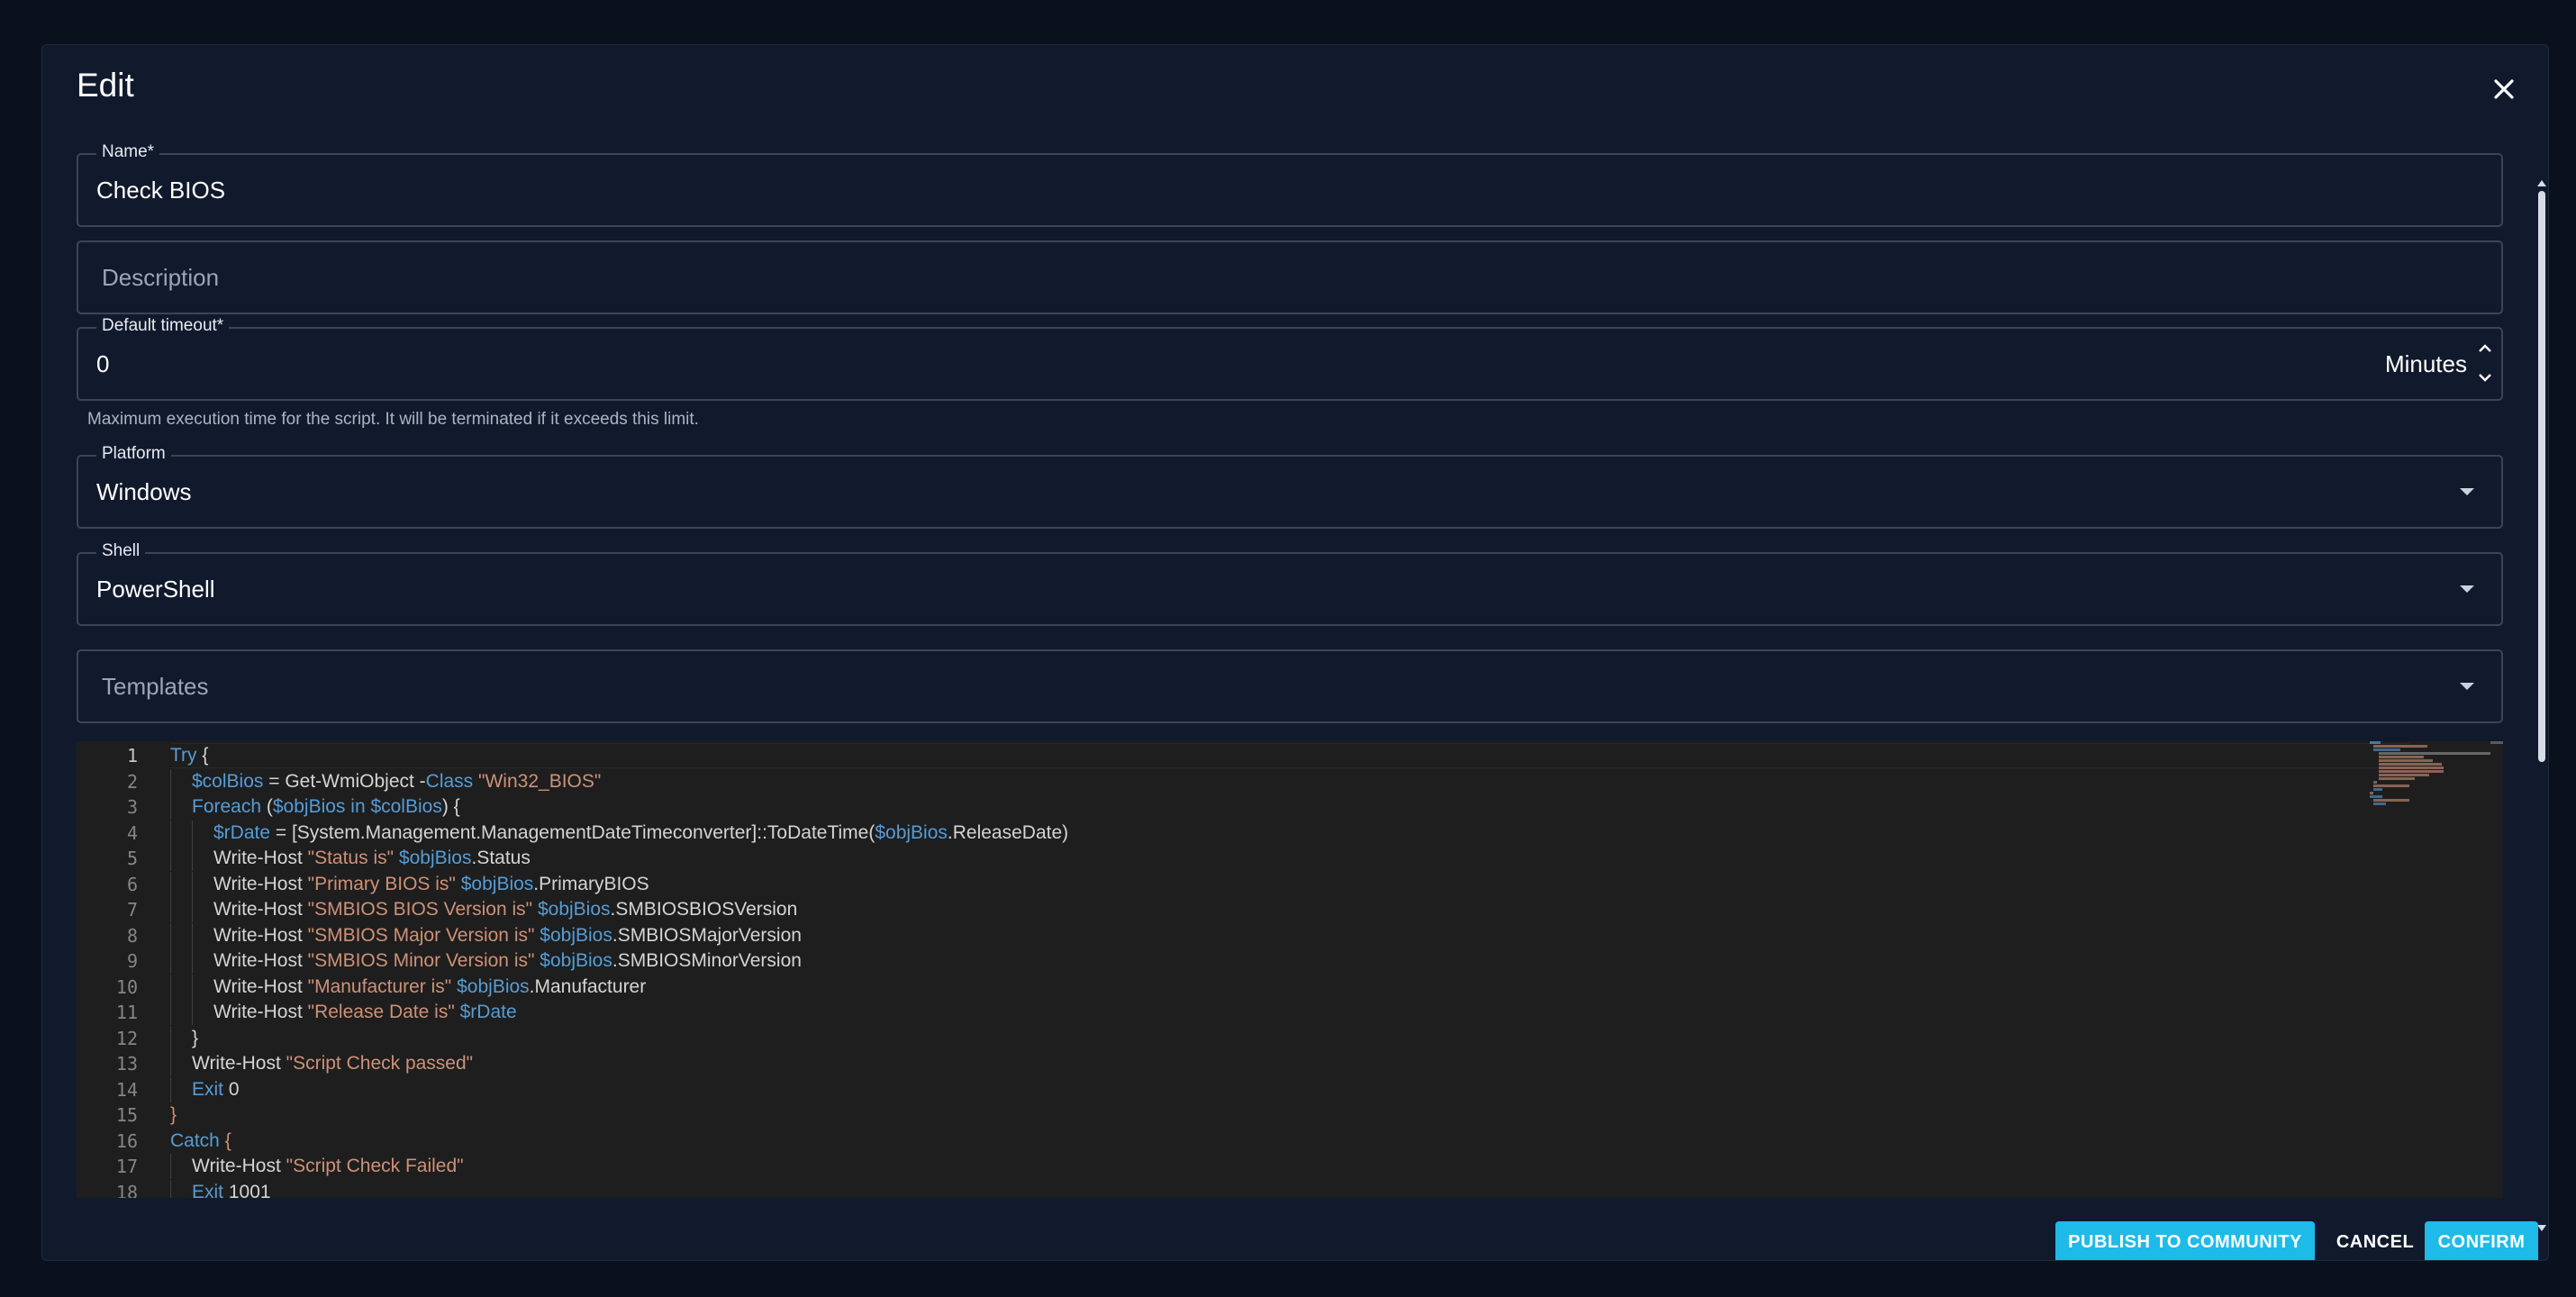 The height and width of the screenshot is (1297, 2576). I want to click on code-token: .SMBIOSMajorVersion, so click(707, 935).